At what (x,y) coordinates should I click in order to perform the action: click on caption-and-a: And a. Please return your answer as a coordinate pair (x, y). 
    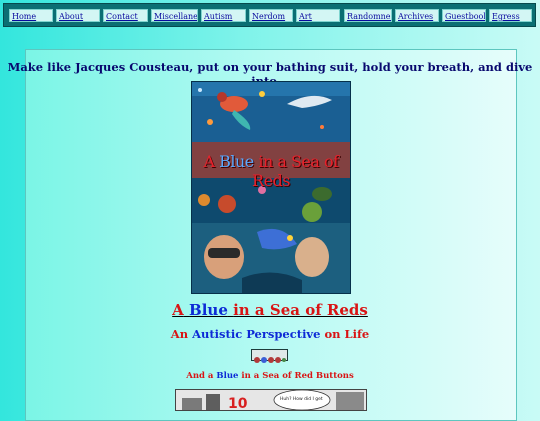
    Looking at the image, I should click on (200, 376).